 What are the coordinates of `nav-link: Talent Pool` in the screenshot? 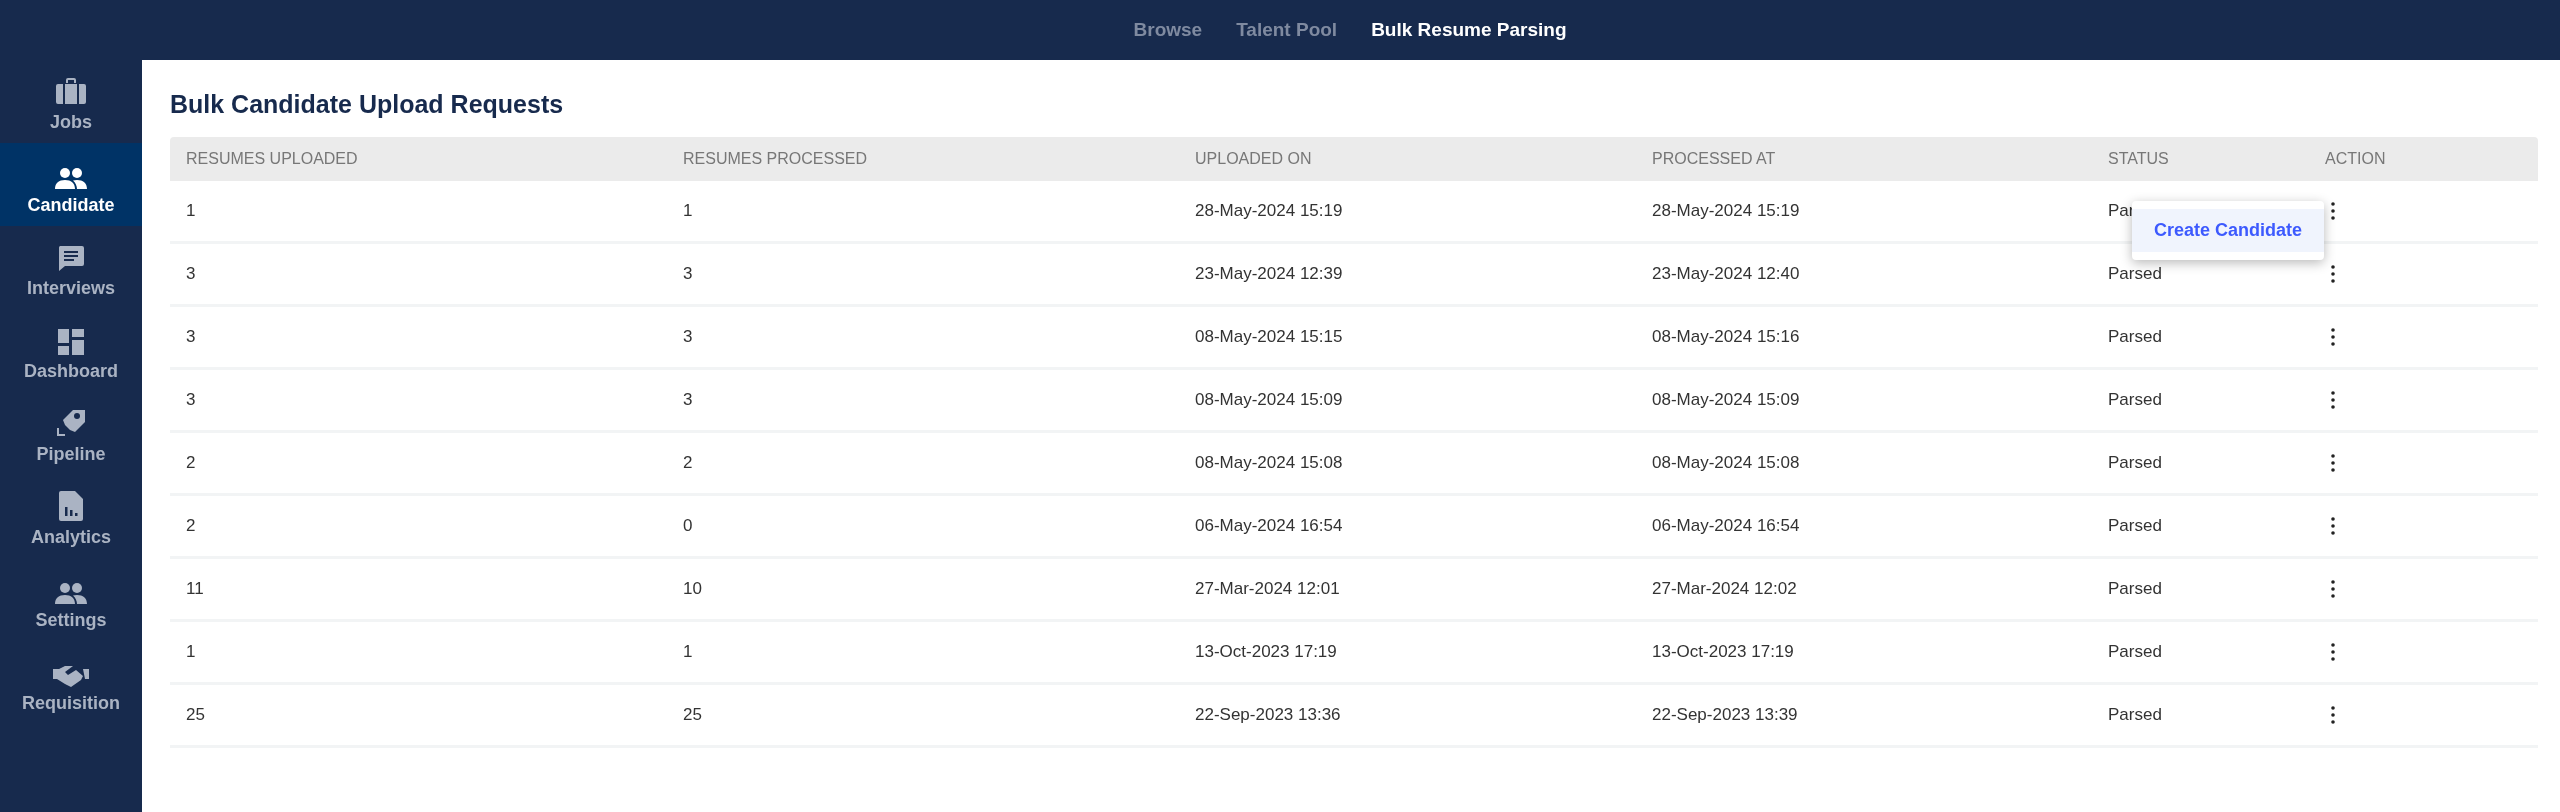 It's located at (1287, 30).